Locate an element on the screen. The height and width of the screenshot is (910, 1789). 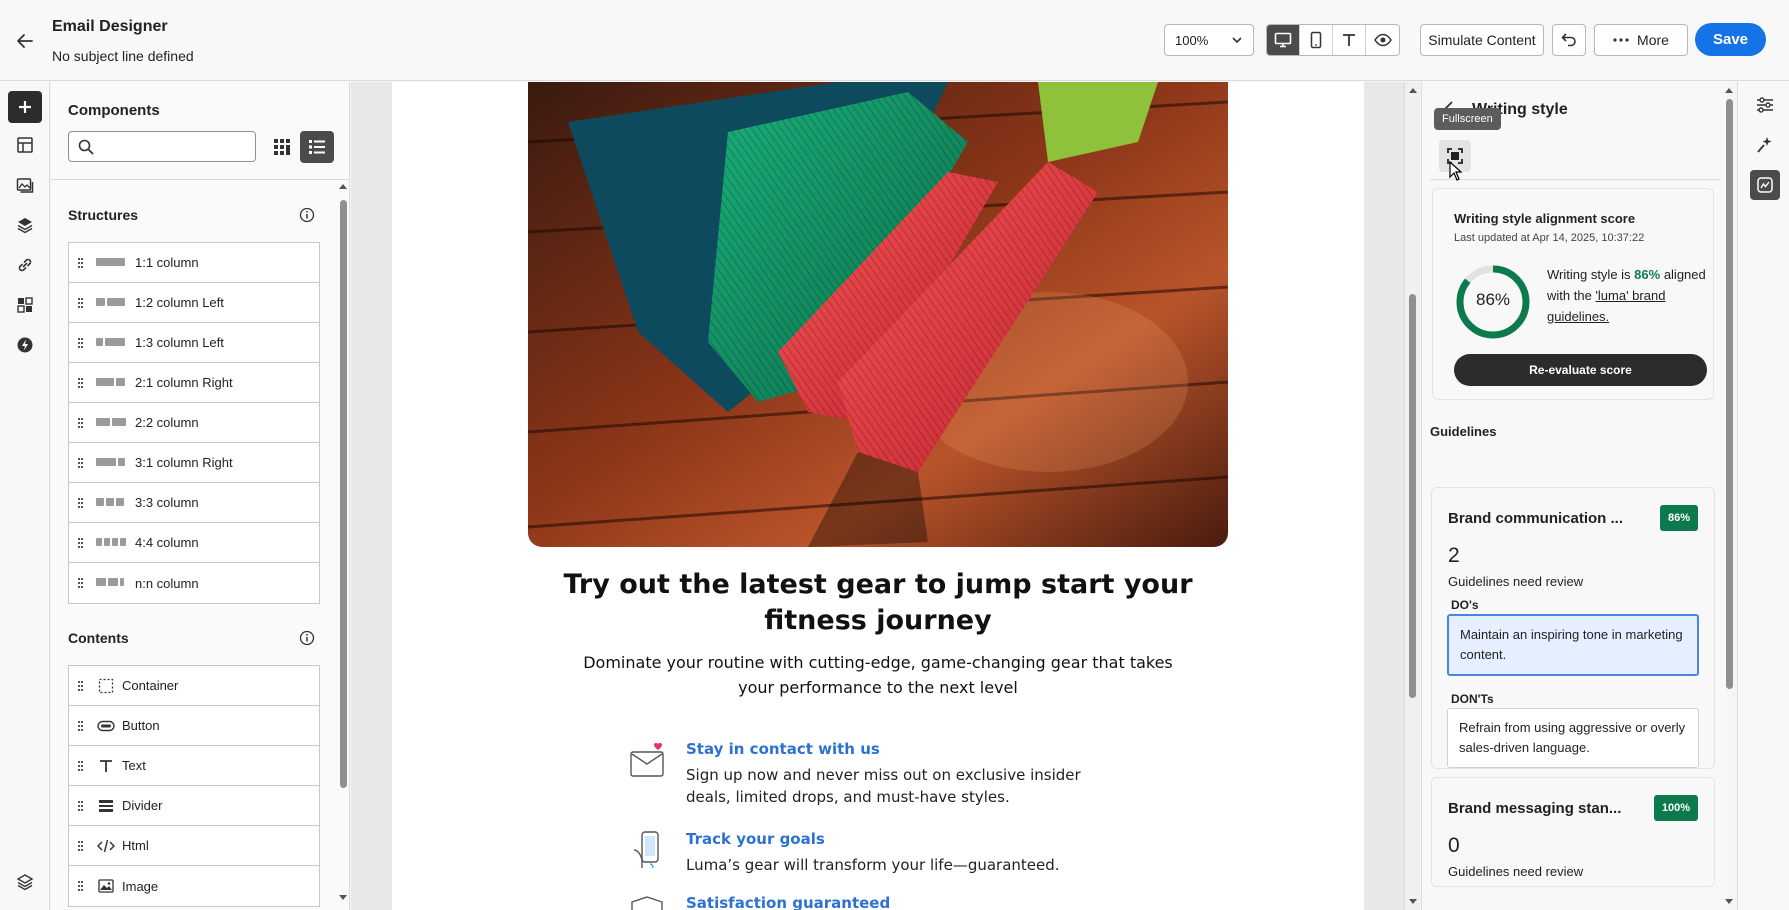
canvas-scrollbar is located at coordinates (1412, 496).